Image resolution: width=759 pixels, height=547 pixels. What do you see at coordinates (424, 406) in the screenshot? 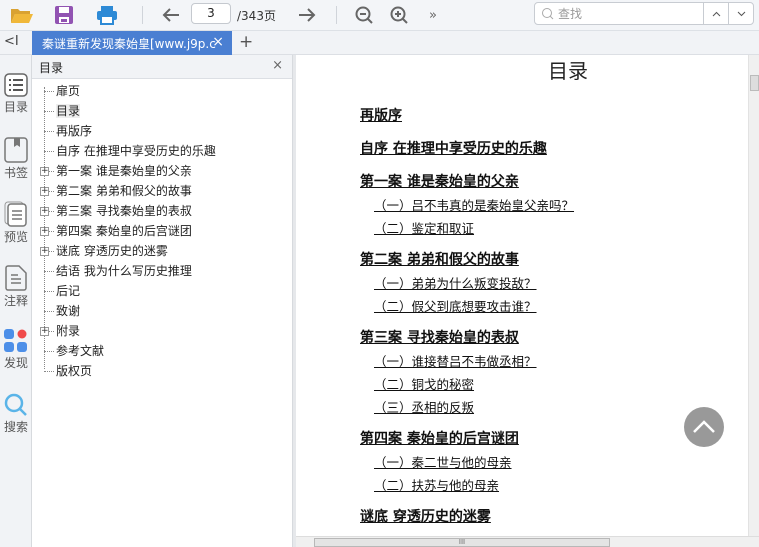
I see `toc-section-link: （三）丞相的反叛` at bounding box center [424, 406].